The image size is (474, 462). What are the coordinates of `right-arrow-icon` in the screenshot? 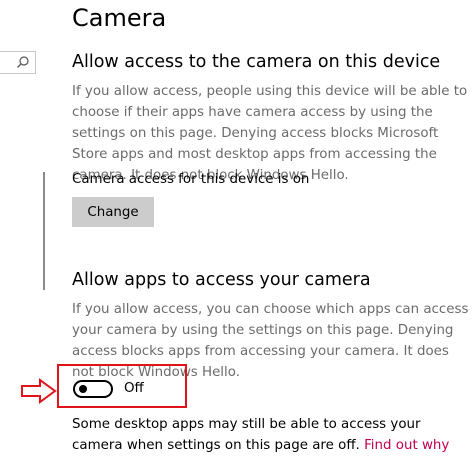 It's located at (39, 391).